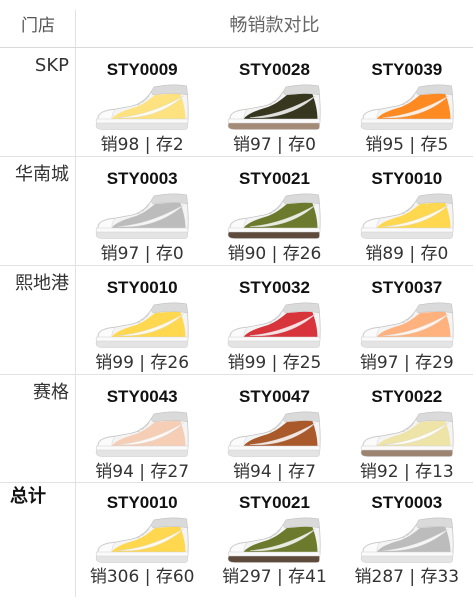  What do you see at coordinates (406, 363) in the screenshot?
I see `sales-stock-text: 销97 | 存29` at bounding box center [406, 363].